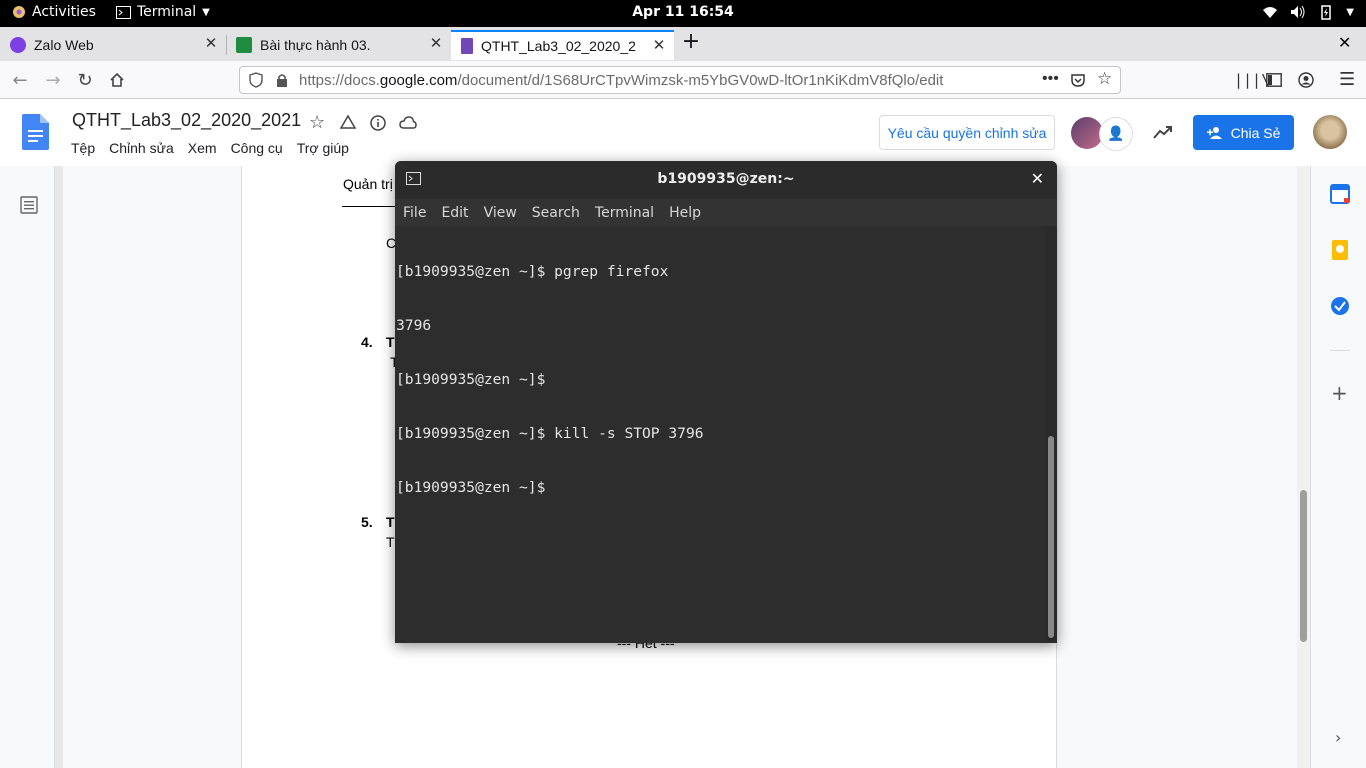  I want to click on move-to-drive-icon, so click(348, 123).